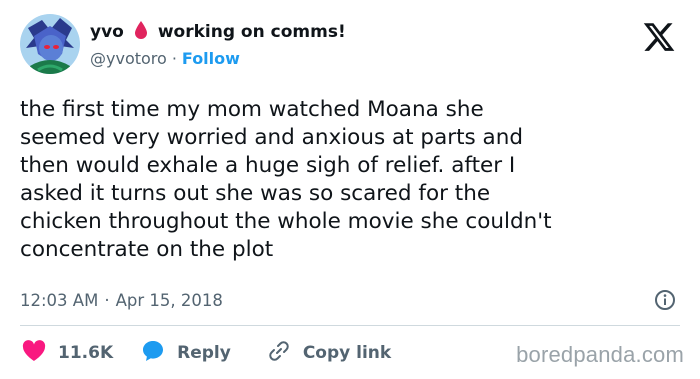  I want to click on name-row: yvo working on comms!, so click(218, 32).